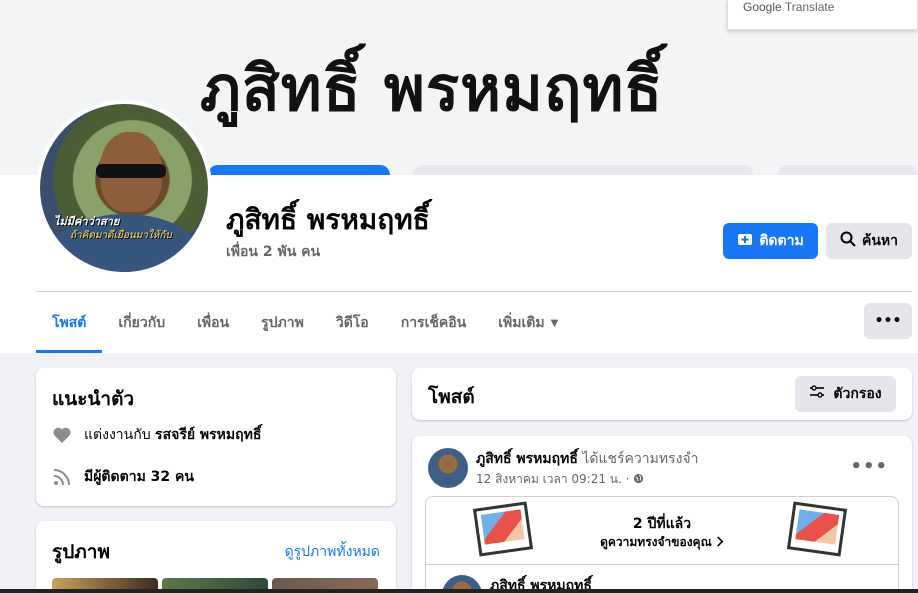  I want to click on chevron-right-icon, so click(720, 542).